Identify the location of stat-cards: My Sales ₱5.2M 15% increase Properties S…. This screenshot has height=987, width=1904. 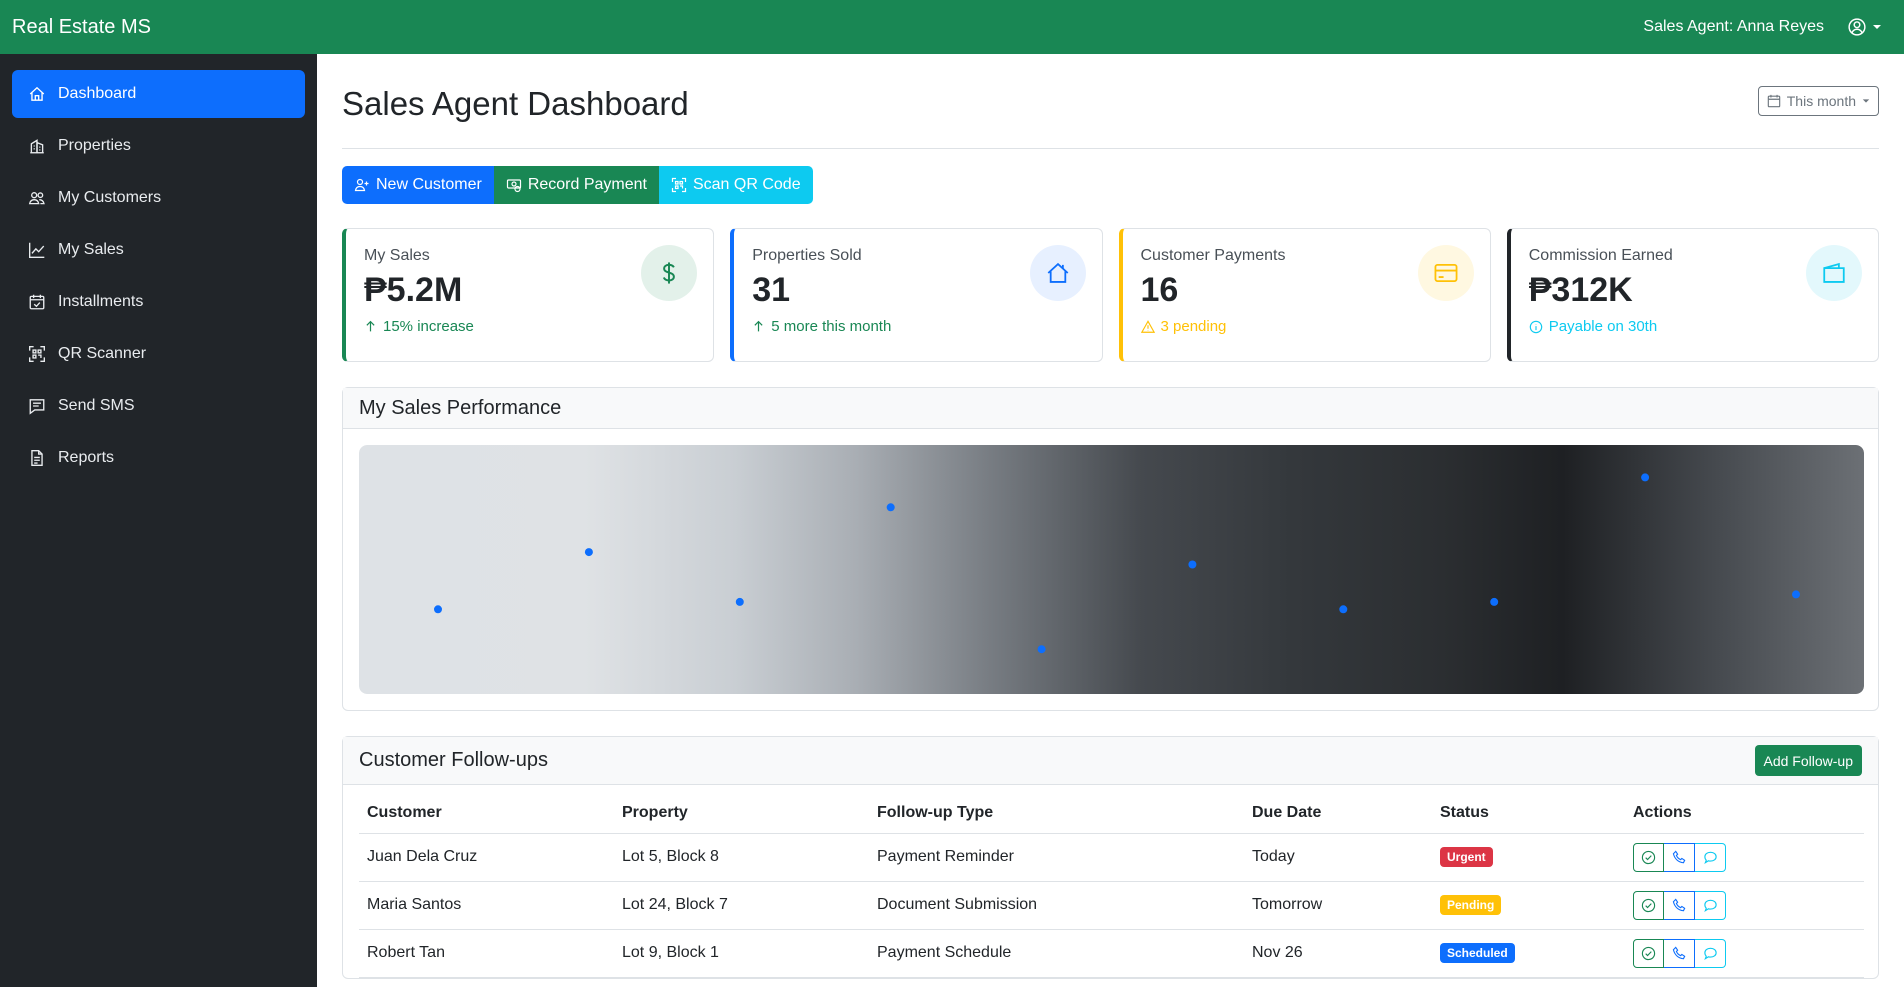
(1110, 295).